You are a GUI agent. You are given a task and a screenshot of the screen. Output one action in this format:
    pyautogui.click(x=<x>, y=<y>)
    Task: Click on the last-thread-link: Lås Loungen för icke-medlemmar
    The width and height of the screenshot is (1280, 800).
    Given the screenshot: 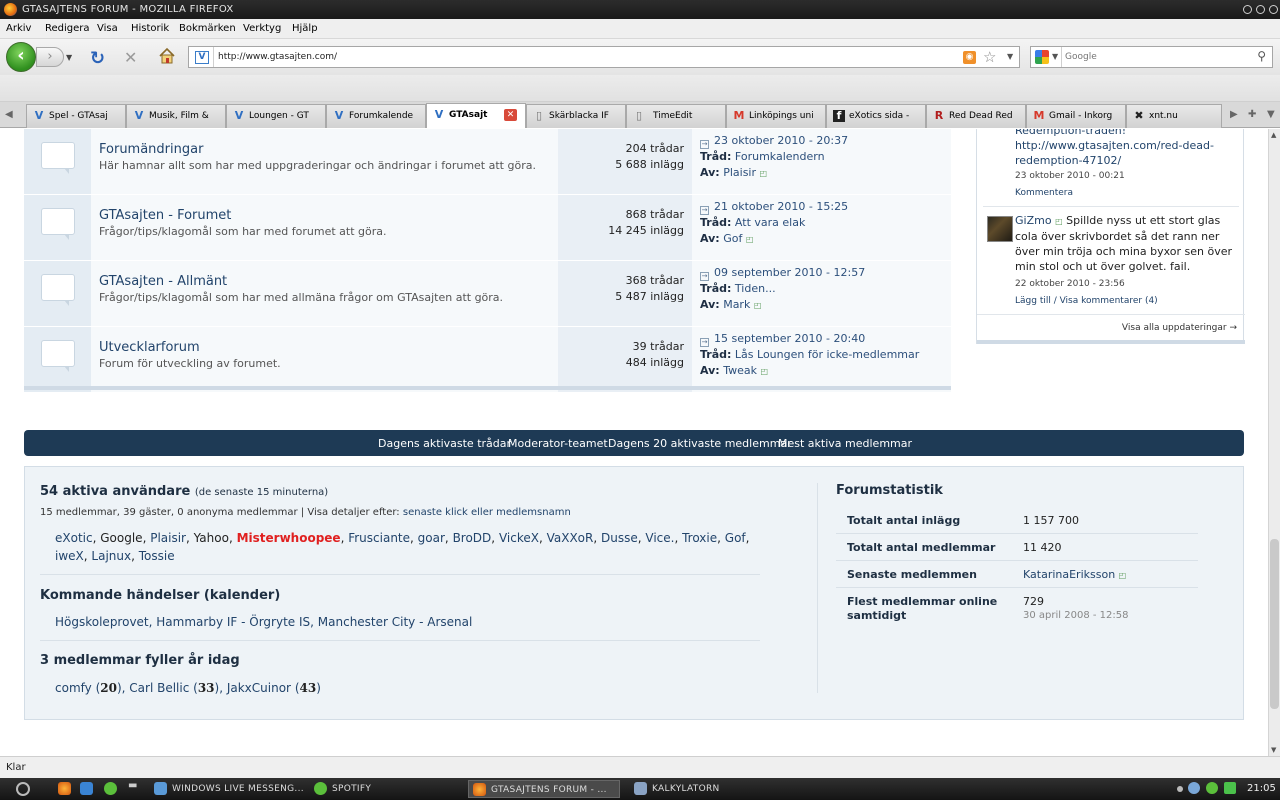 What is the action you would take?
    pyautogui.click(x=827, y=354)
    